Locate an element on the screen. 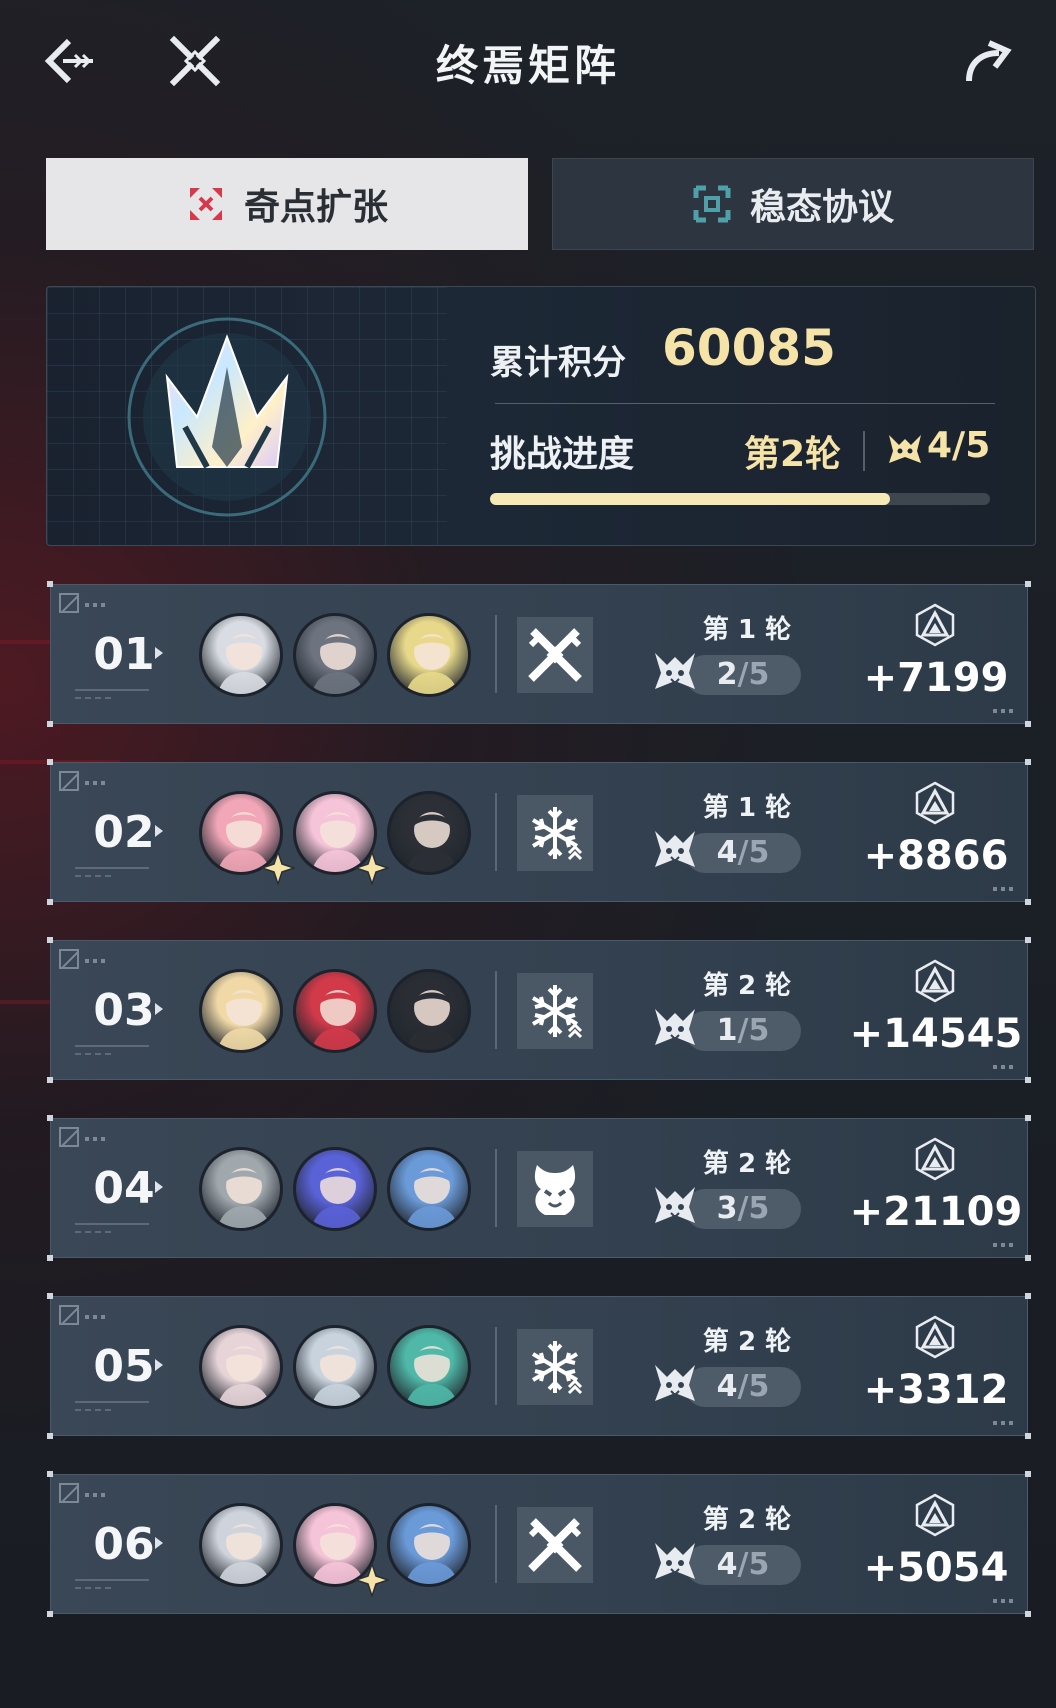  tab-singularity-expansion: 奇点扩张 is located at coordinates (287, 204).